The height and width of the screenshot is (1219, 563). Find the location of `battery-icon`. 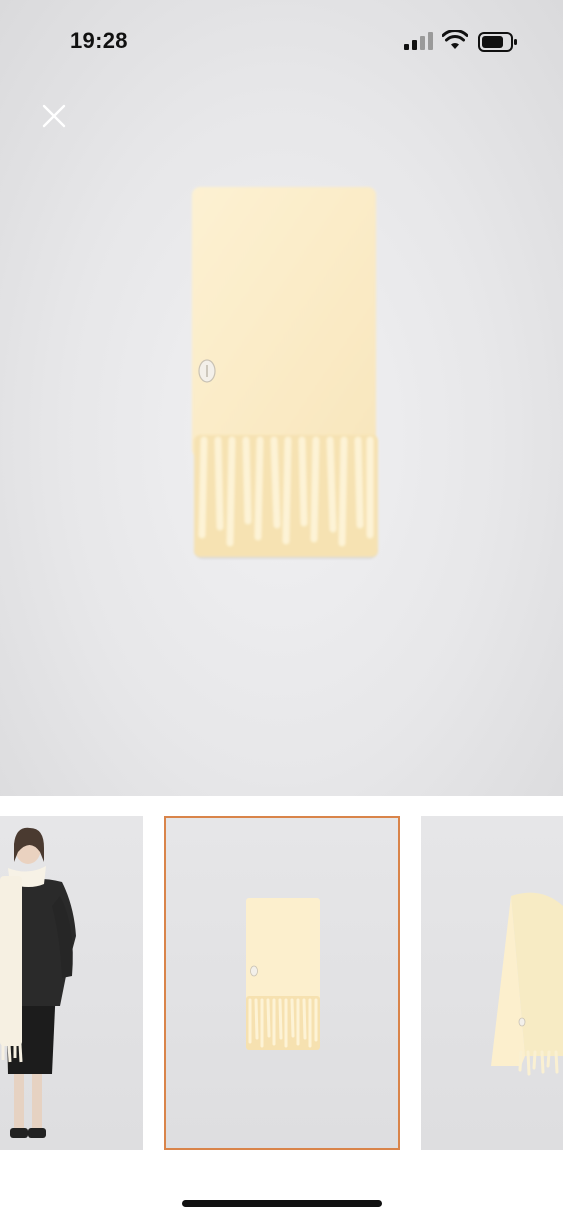

battery-icon is located at coordinates (497, 42).